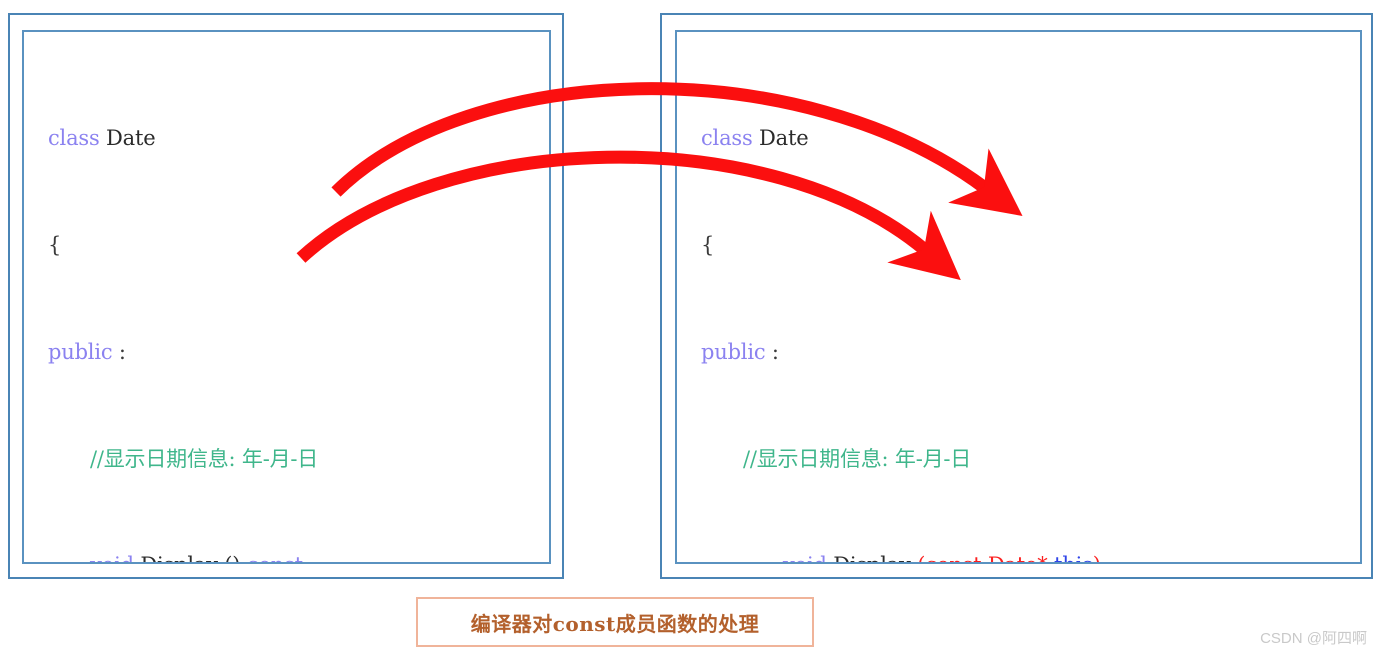 This screenshot has height=656, width=1381. What do you see at coordinates (872, 557) in the screenshot?
I see `function-name-display: Display` at bounding box center [872, 557].